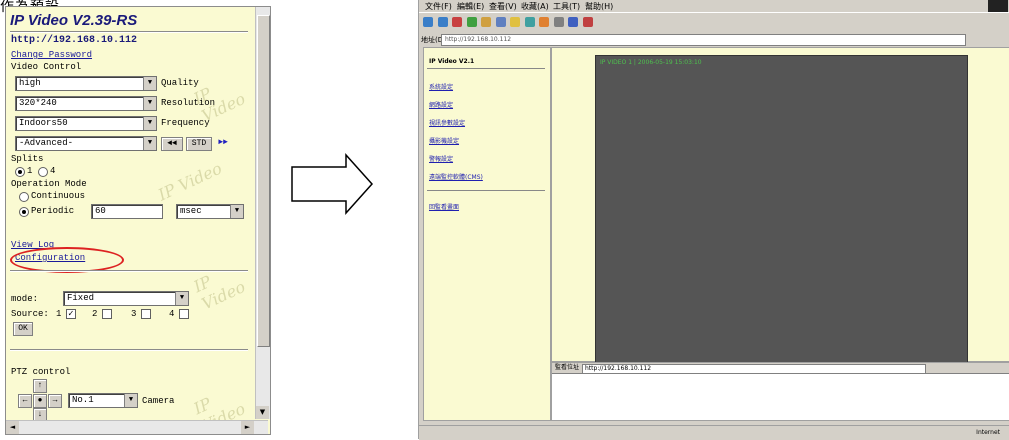 This screenshot has height=440, width=1009. Describe the element at coordinates (998, 6) in the screenshot. I see `windows-logo-icon` at that location.